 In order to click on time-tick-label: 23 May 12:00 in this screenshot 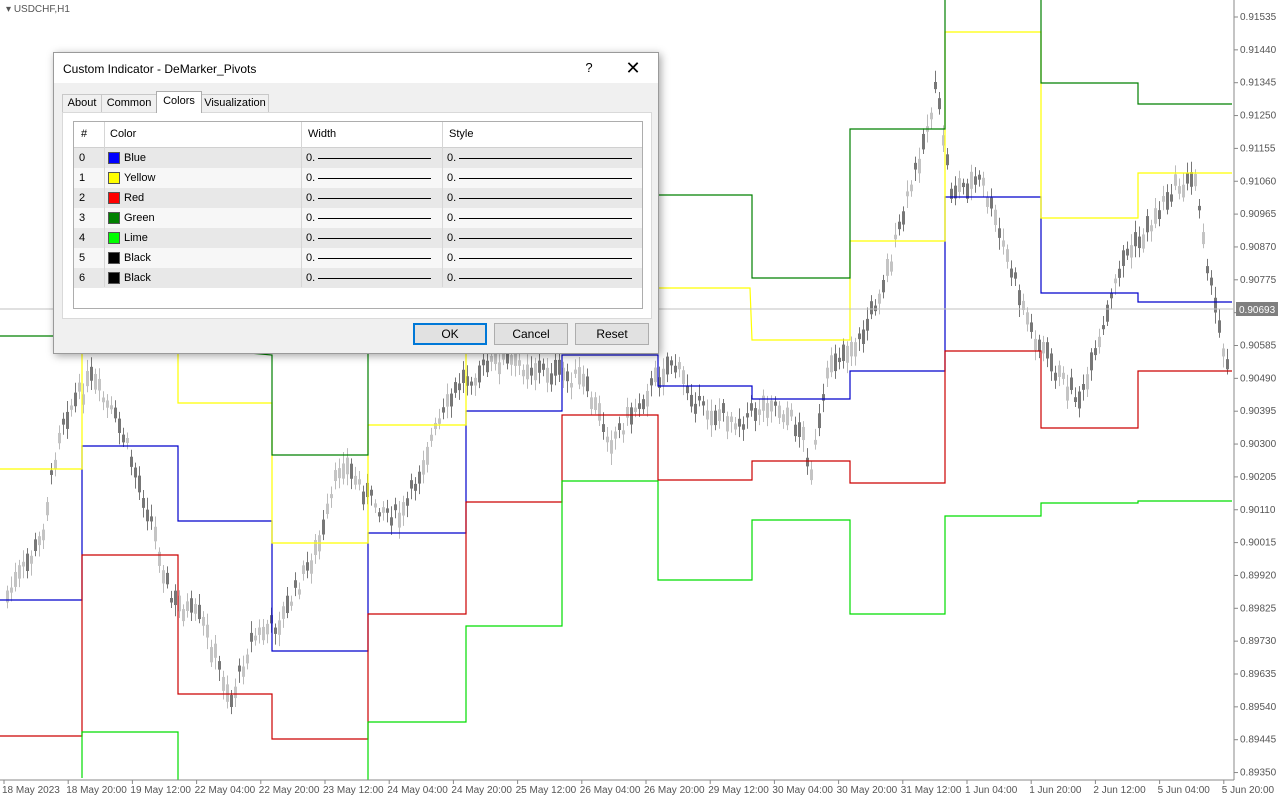, I will do `click(353, 790)`.